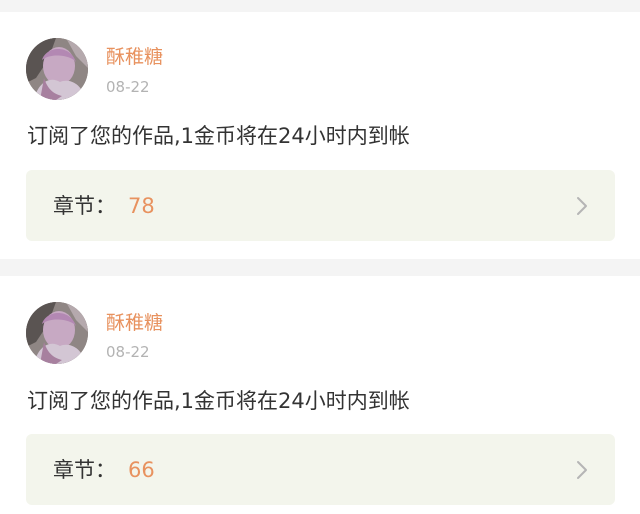 Image resolution: width=640 pixels, height=514 pixels. What do you see at coordinates (141, 470) in the screenshot?
I see `chapter-number: 66` at bounding box center [141, 470].